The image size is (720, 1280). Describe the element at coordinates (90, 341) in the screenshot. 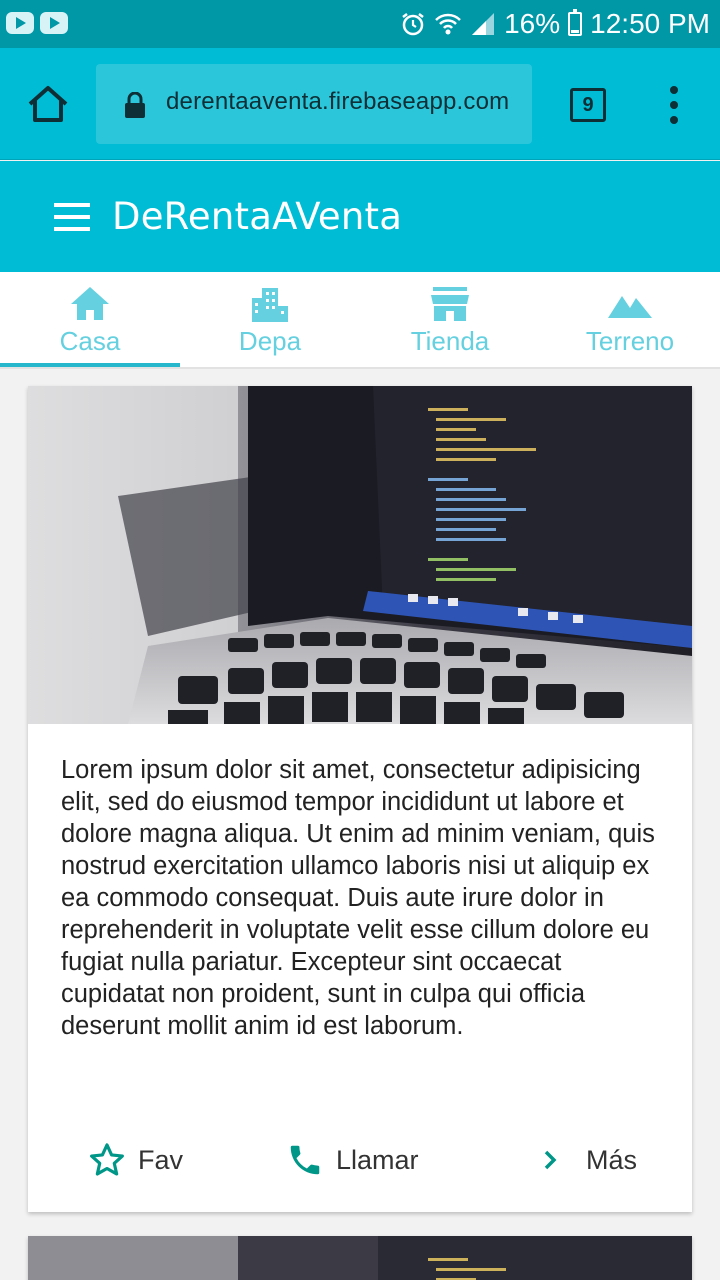

I see `tab-label: Casa` at that location.